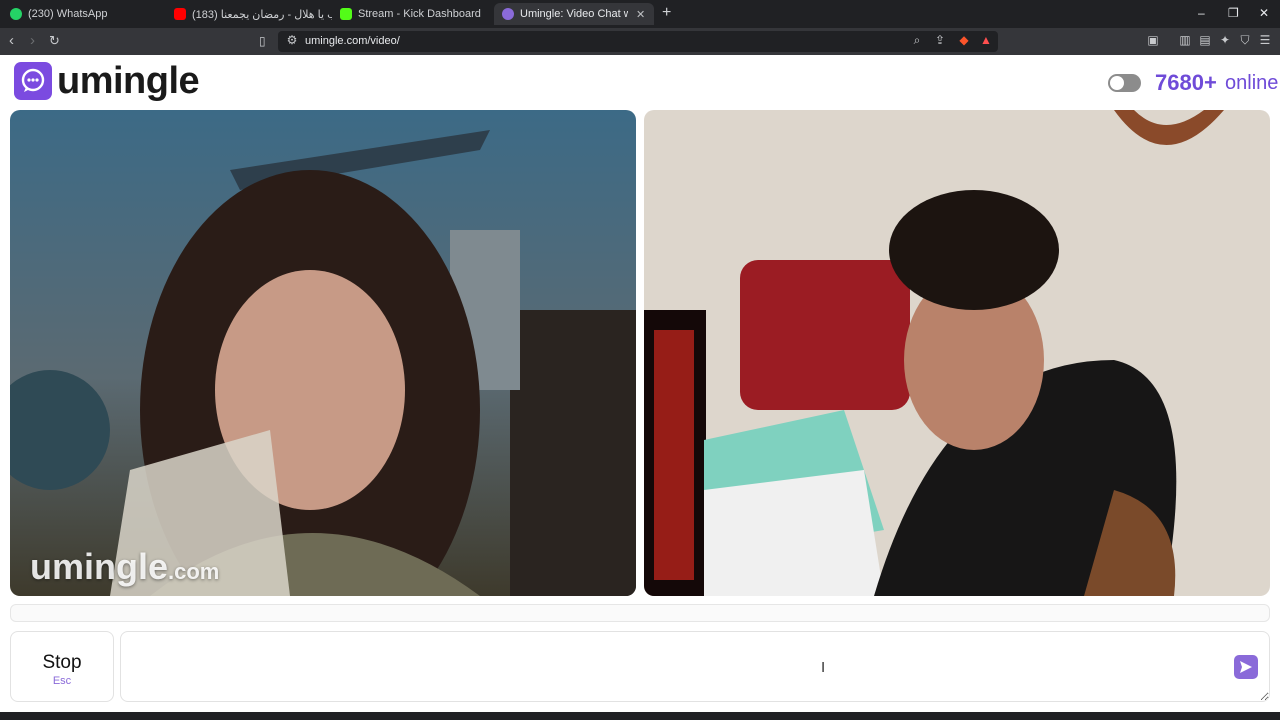 The width and height of the screenshot is (1280, 720). I want to click on share-icon: ⇪, so click(940, 40).